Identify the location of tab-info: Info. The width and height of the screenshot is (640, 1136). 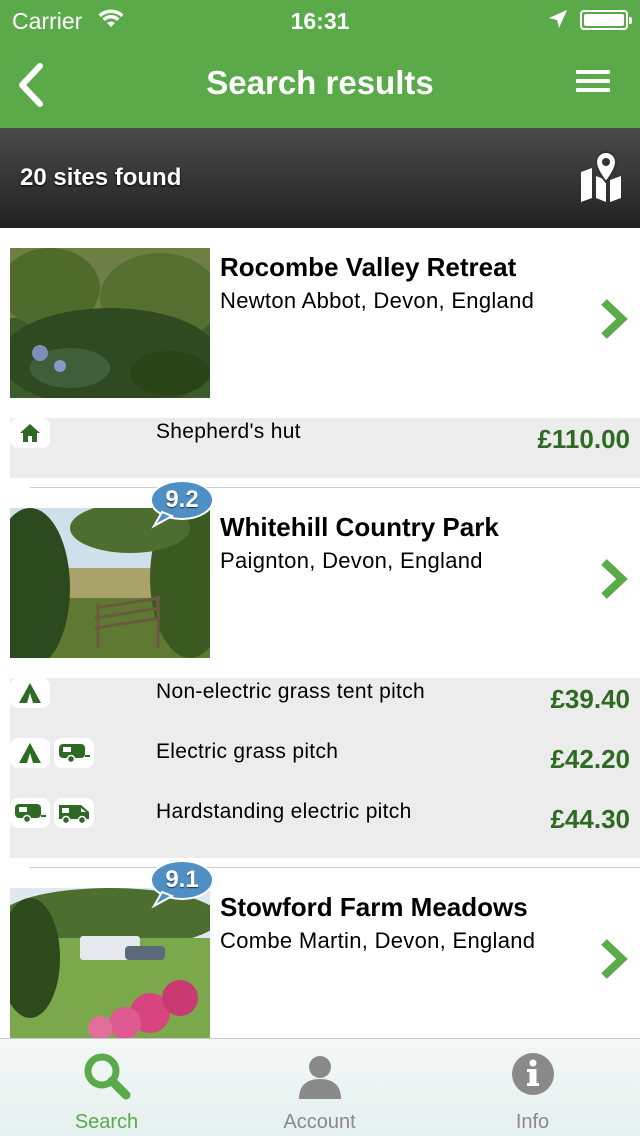
(532, 1087).